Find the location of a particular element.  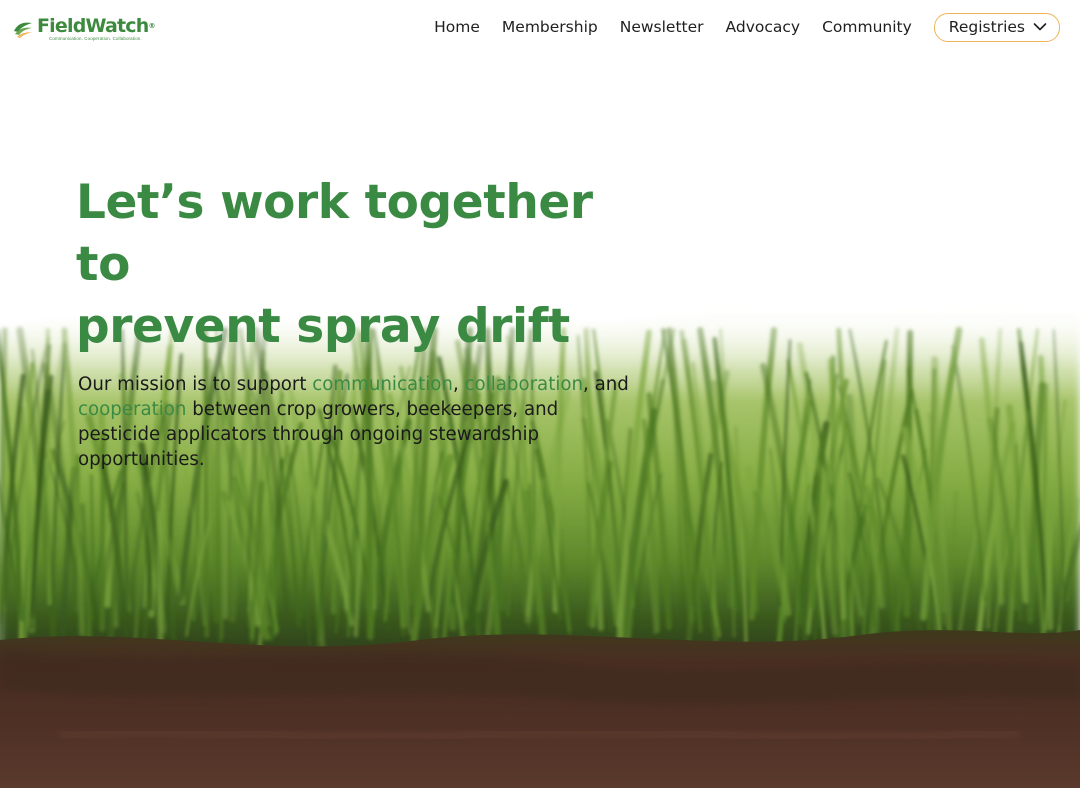

mission-highlight-collaboration: collaboration is located at coordinates (524, 384).